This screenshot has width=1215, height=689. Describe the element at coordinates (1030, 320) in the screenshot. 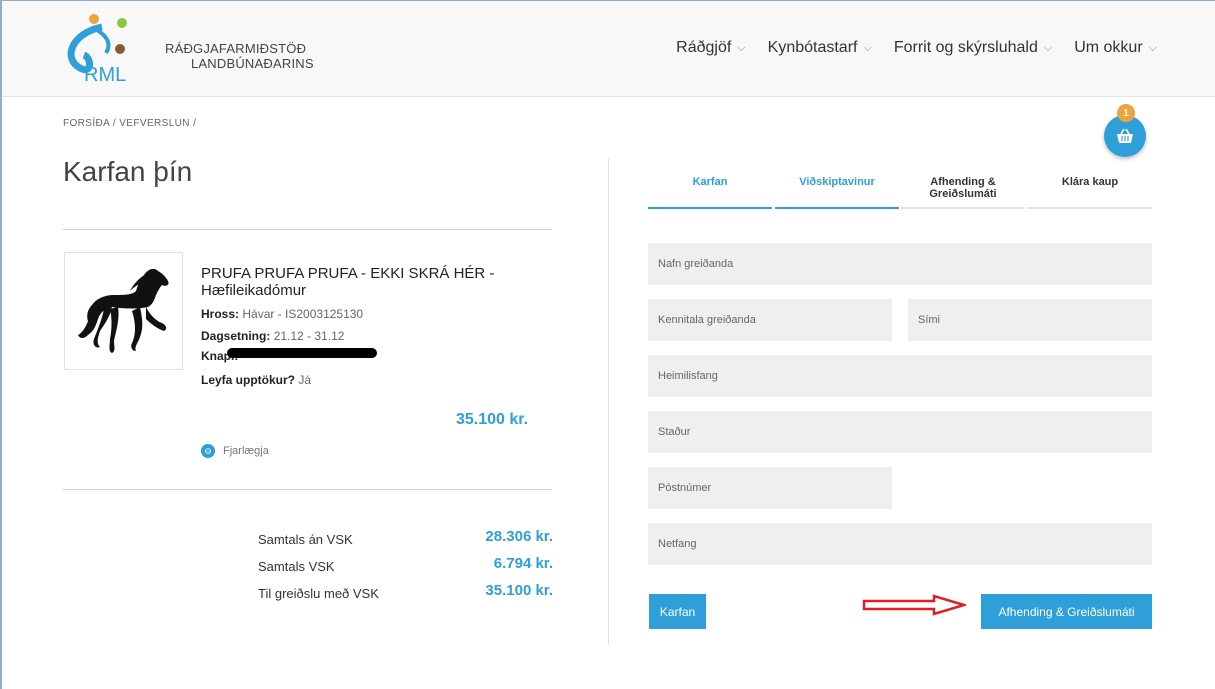

I see `phone-input` at that location.